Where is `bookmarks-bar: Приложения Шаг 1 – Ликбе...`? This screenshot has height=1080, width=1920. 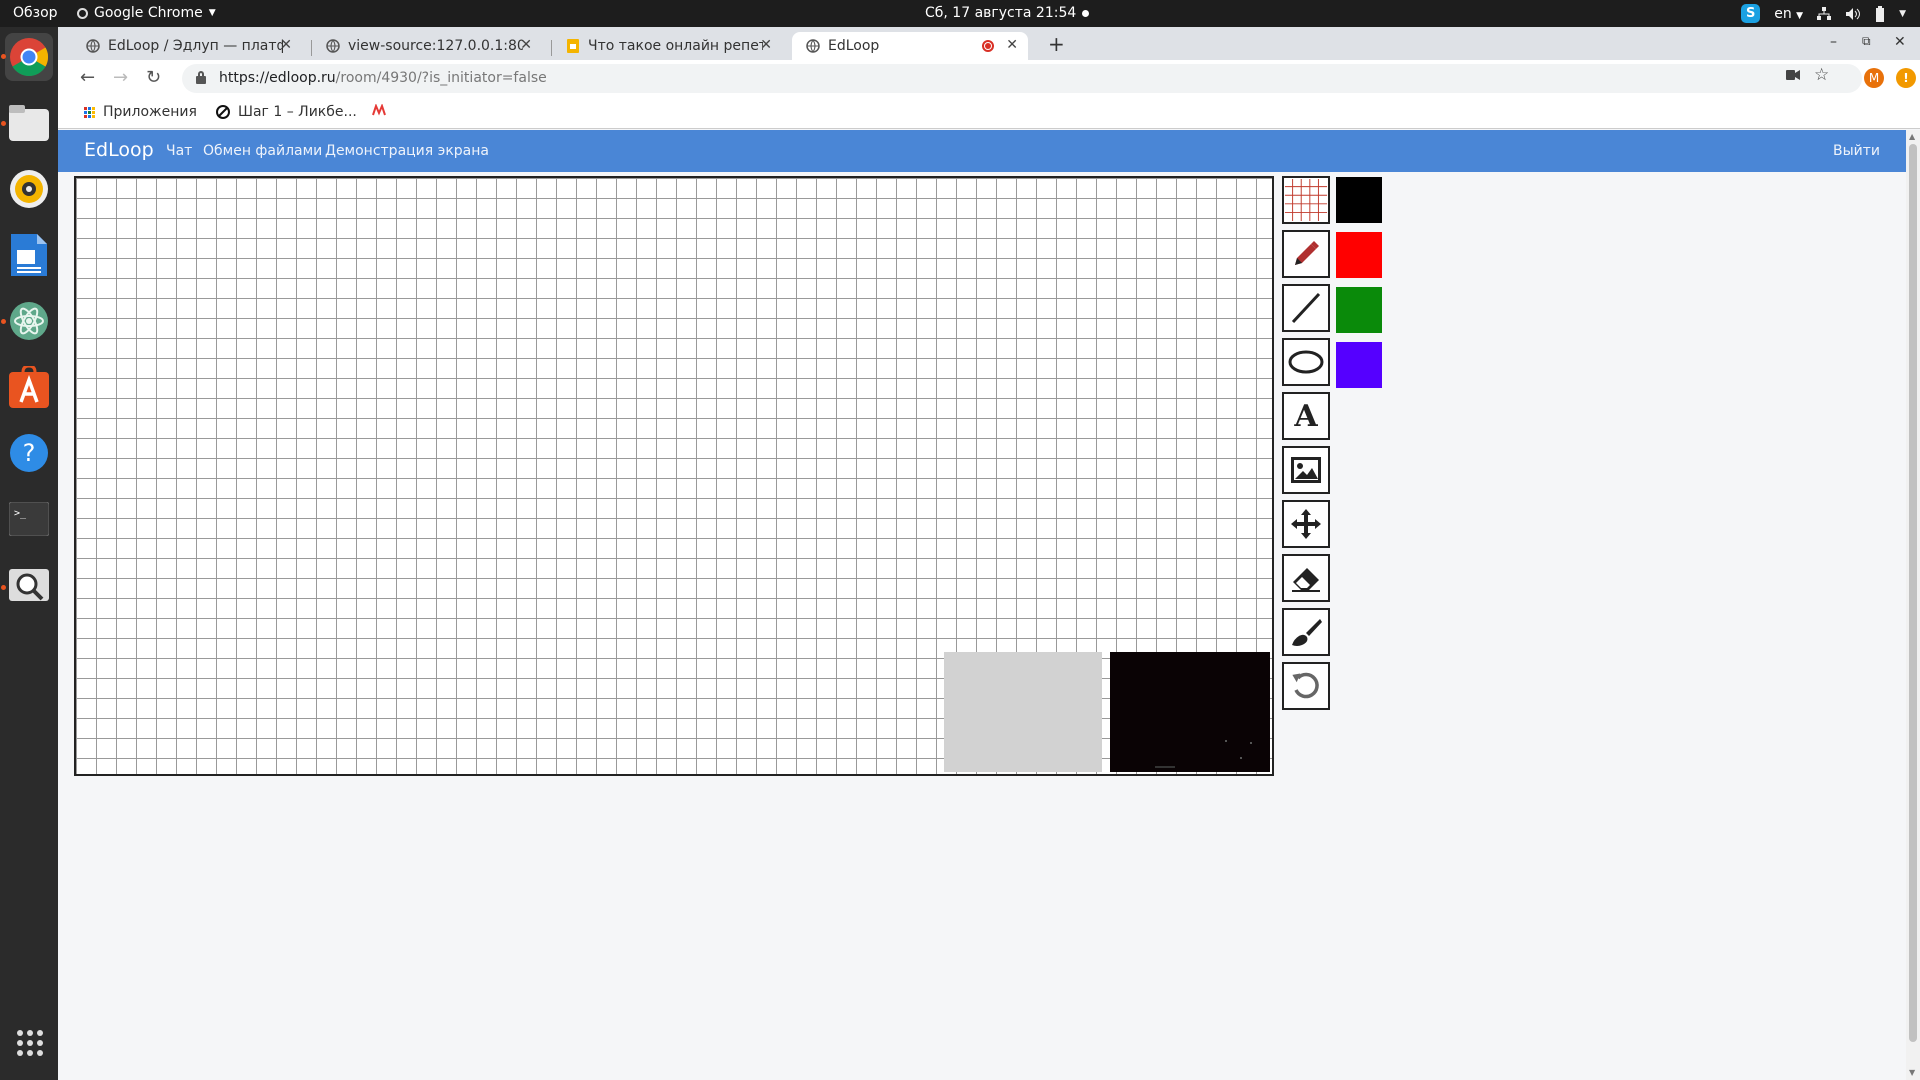 bookmarks-bar: Приложения Шаг 1 – Ликбе... is located at coordinates (989, 113).